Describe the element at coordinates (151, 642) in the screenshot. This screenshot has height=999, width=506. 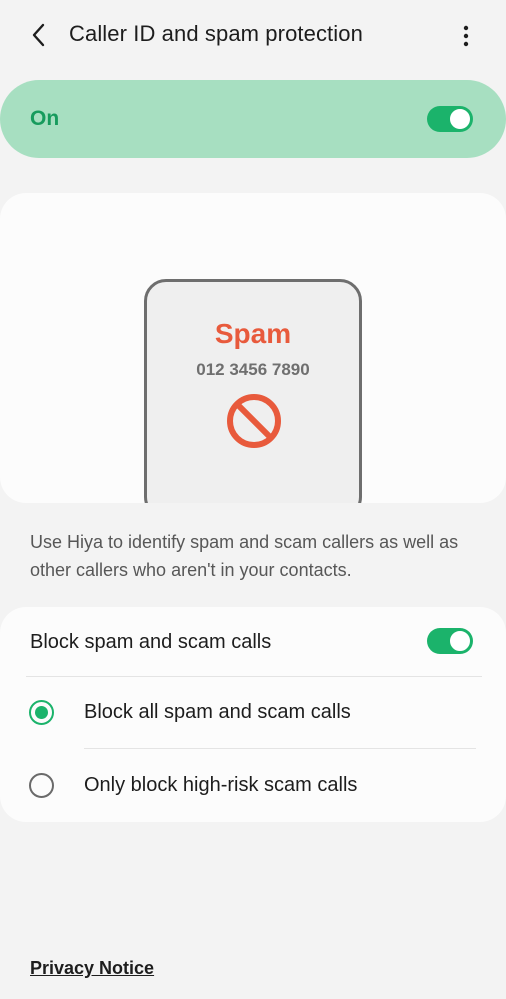
I see `block-spam-title: Block spam and scam calls` at that location.